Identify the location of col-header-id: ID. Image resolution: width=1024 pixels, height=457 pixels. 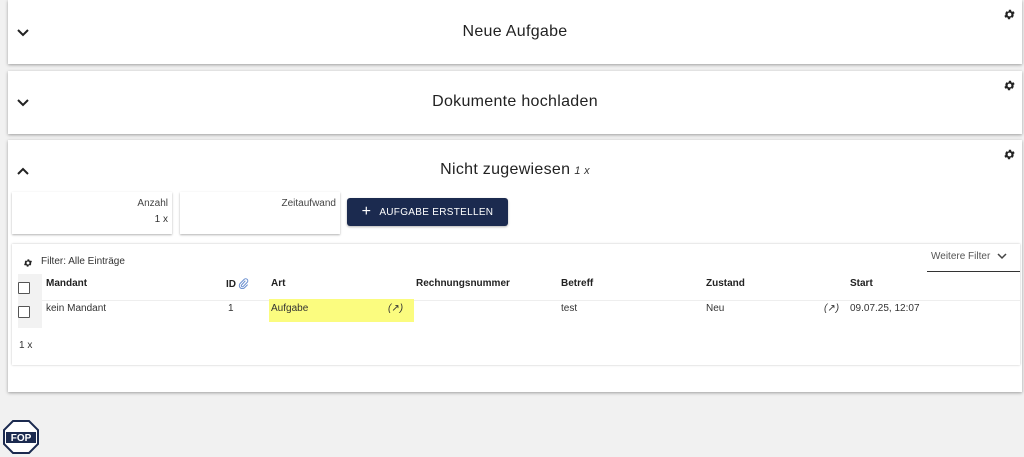
(237, 284).